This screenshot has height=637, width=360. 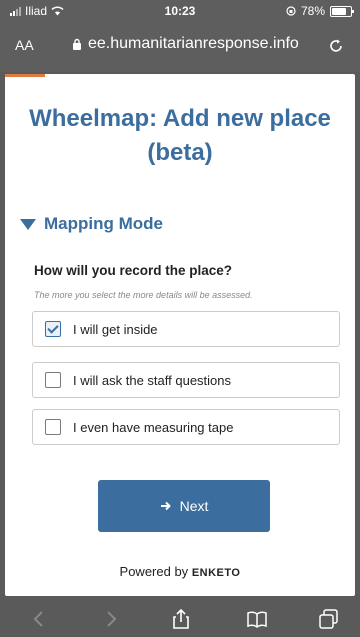 What do you see at coordinates (103, 223) in the screenshot?
I see `group-label: Mapping Mode` at bounding box center [103, 223].